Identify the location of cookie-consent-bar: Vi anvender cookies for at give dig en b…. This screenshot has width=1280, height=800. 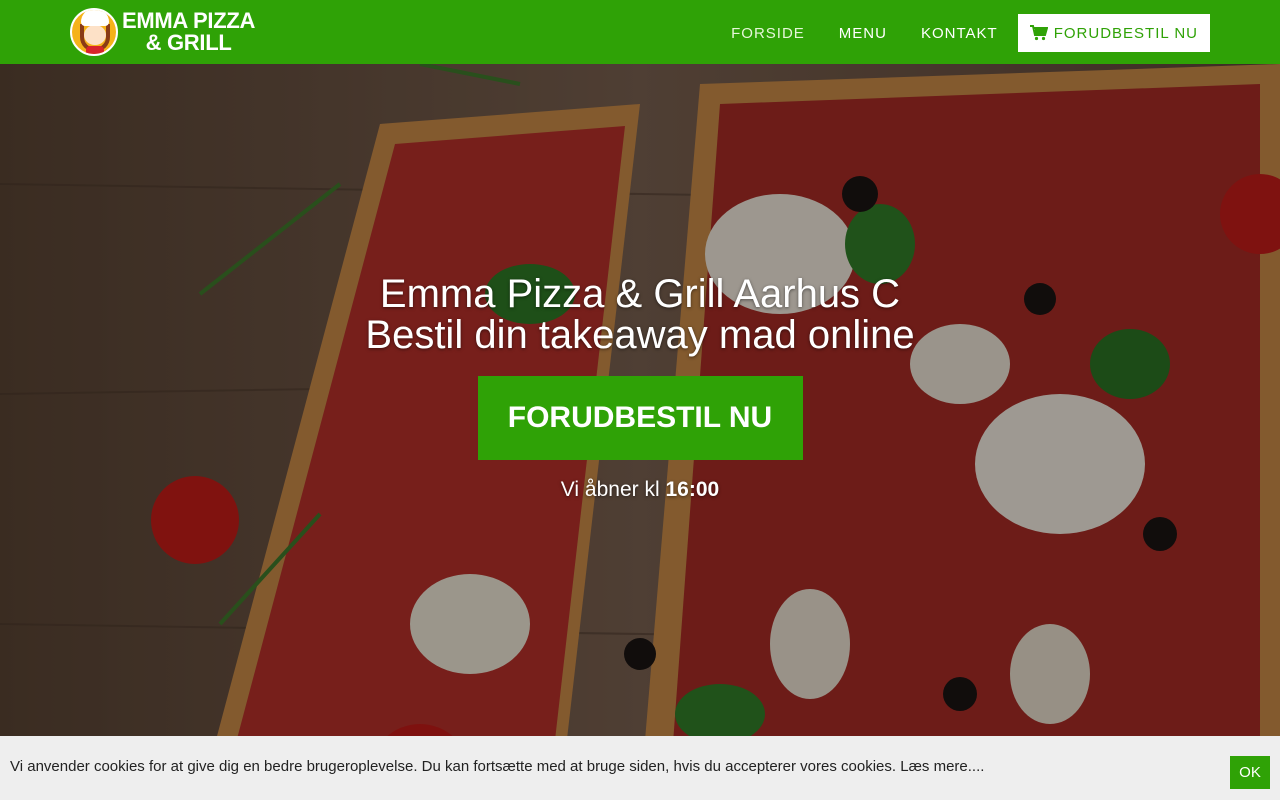
(640, 768).